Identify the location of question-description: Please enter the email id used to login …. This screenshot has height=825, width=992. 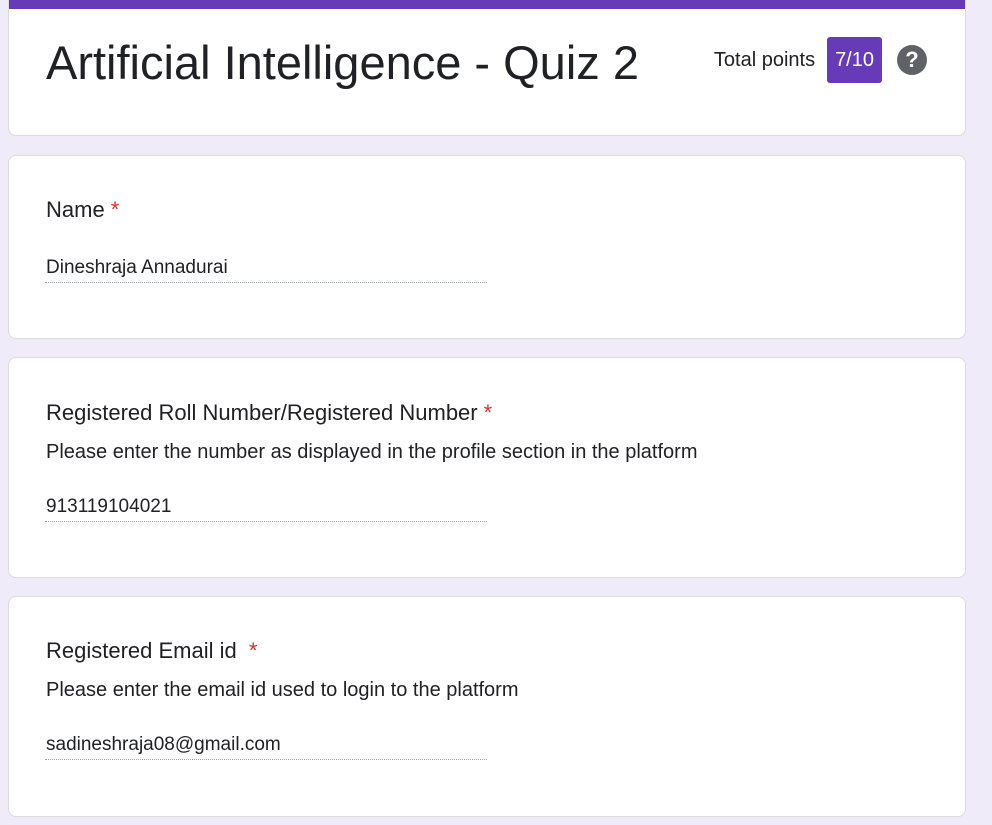
(282, 690).